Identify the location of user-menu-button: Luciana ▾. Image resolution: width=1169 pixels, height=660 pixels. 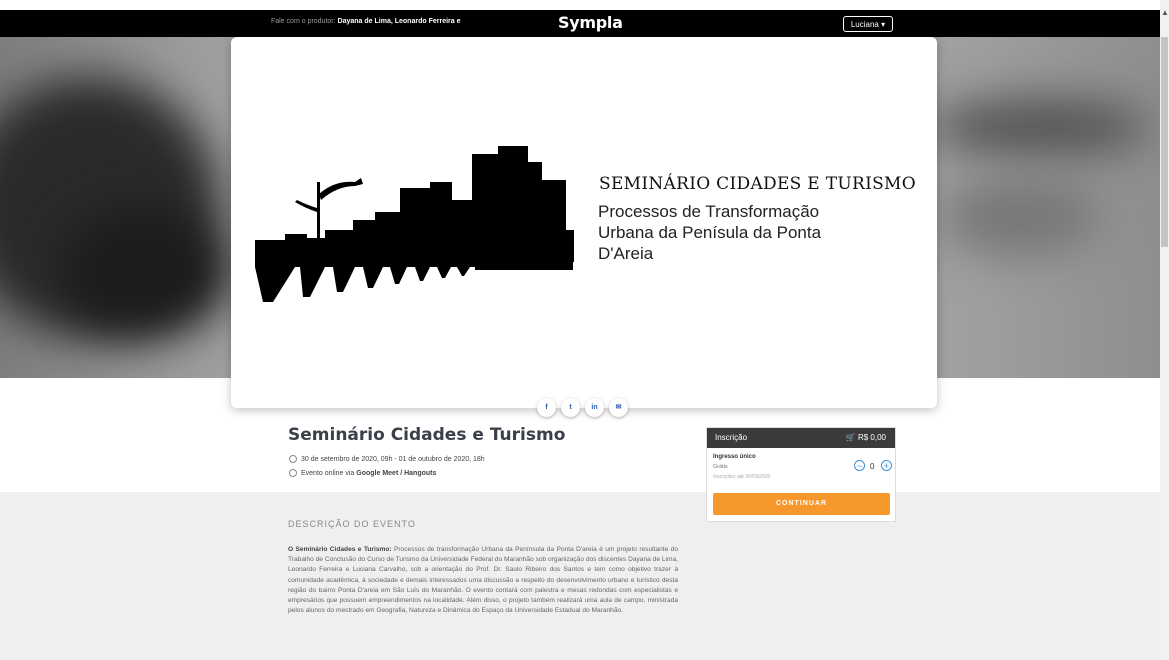
(868, 24).